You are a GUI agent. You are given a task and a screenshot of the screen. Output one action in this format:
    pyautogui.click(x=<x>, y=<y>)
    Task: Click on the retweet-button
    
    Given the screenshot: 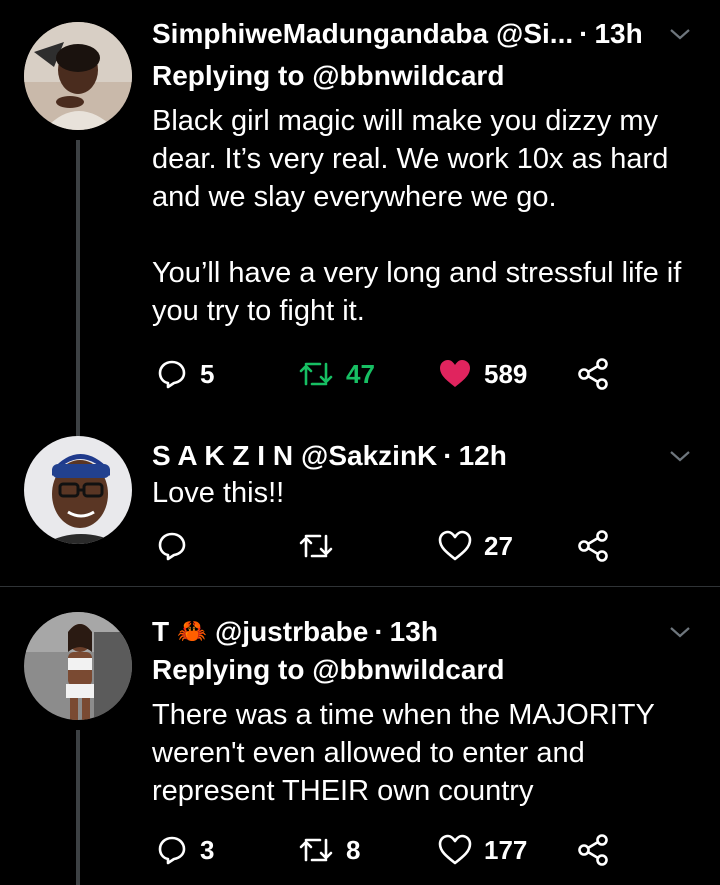 What is the action you would take?
    pyautogui.click(x=322, y=546)
    